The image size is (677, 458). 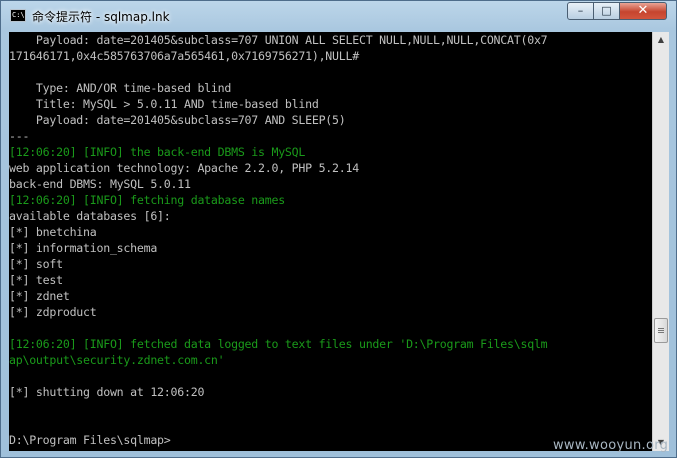 What do you see at coordinates (101, 17) in the screenshot?
I see `window-title: 命令提示符 - sqlmap.lnk` at bounding box center [101, 17].